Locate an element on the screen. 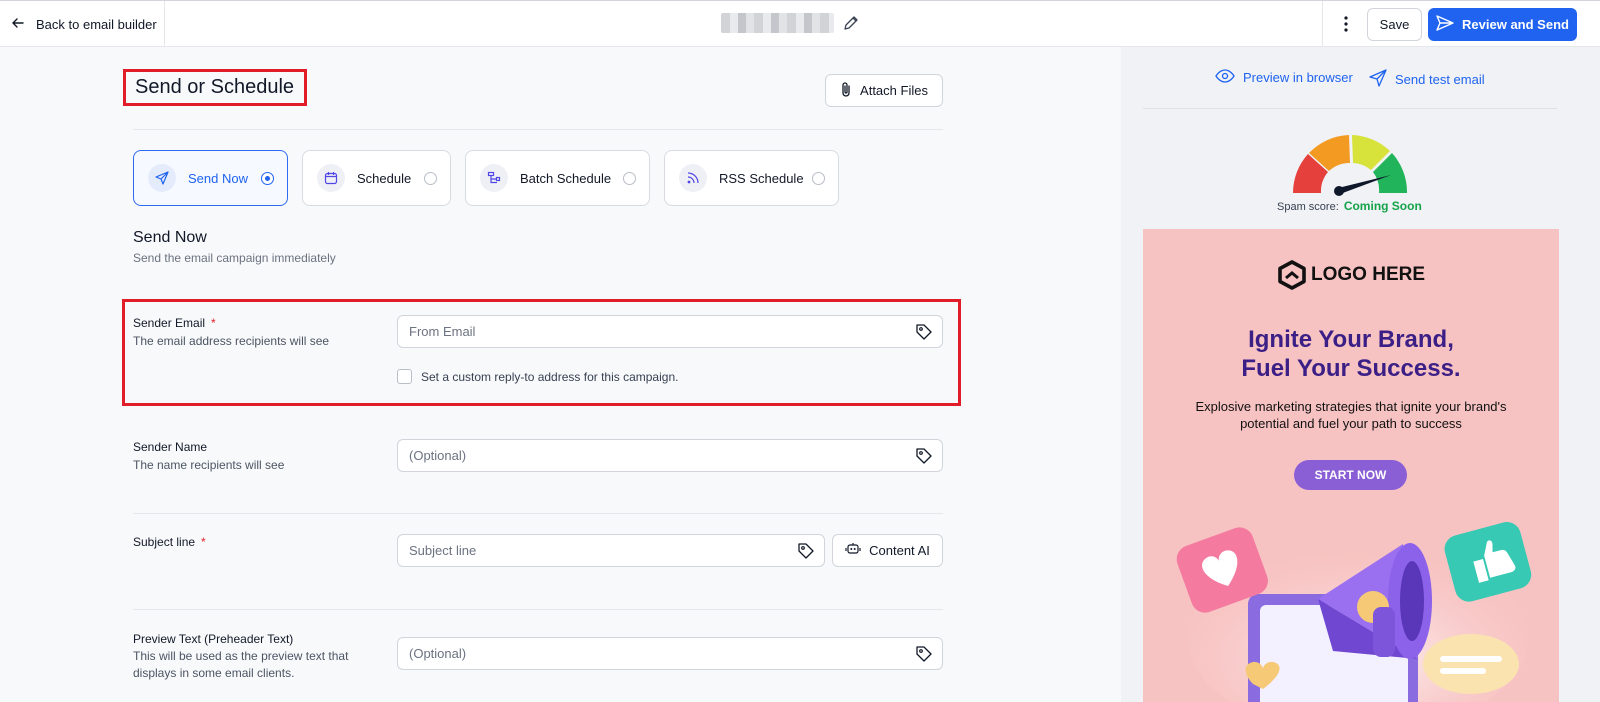 The width and height of the screenshot is (1600, 702). content-ai-label: Content AI is located at coordinates (899, 550).